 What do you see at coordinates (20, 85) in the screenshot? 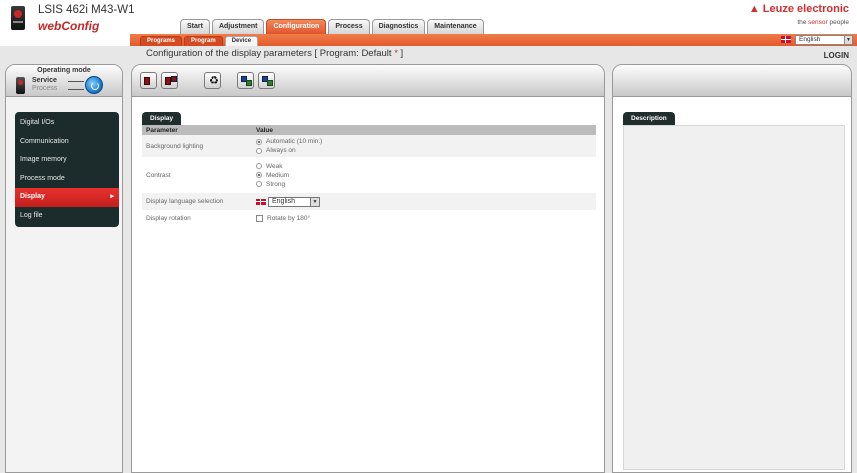
I see `device-icon` at bounding box center [20, 85].